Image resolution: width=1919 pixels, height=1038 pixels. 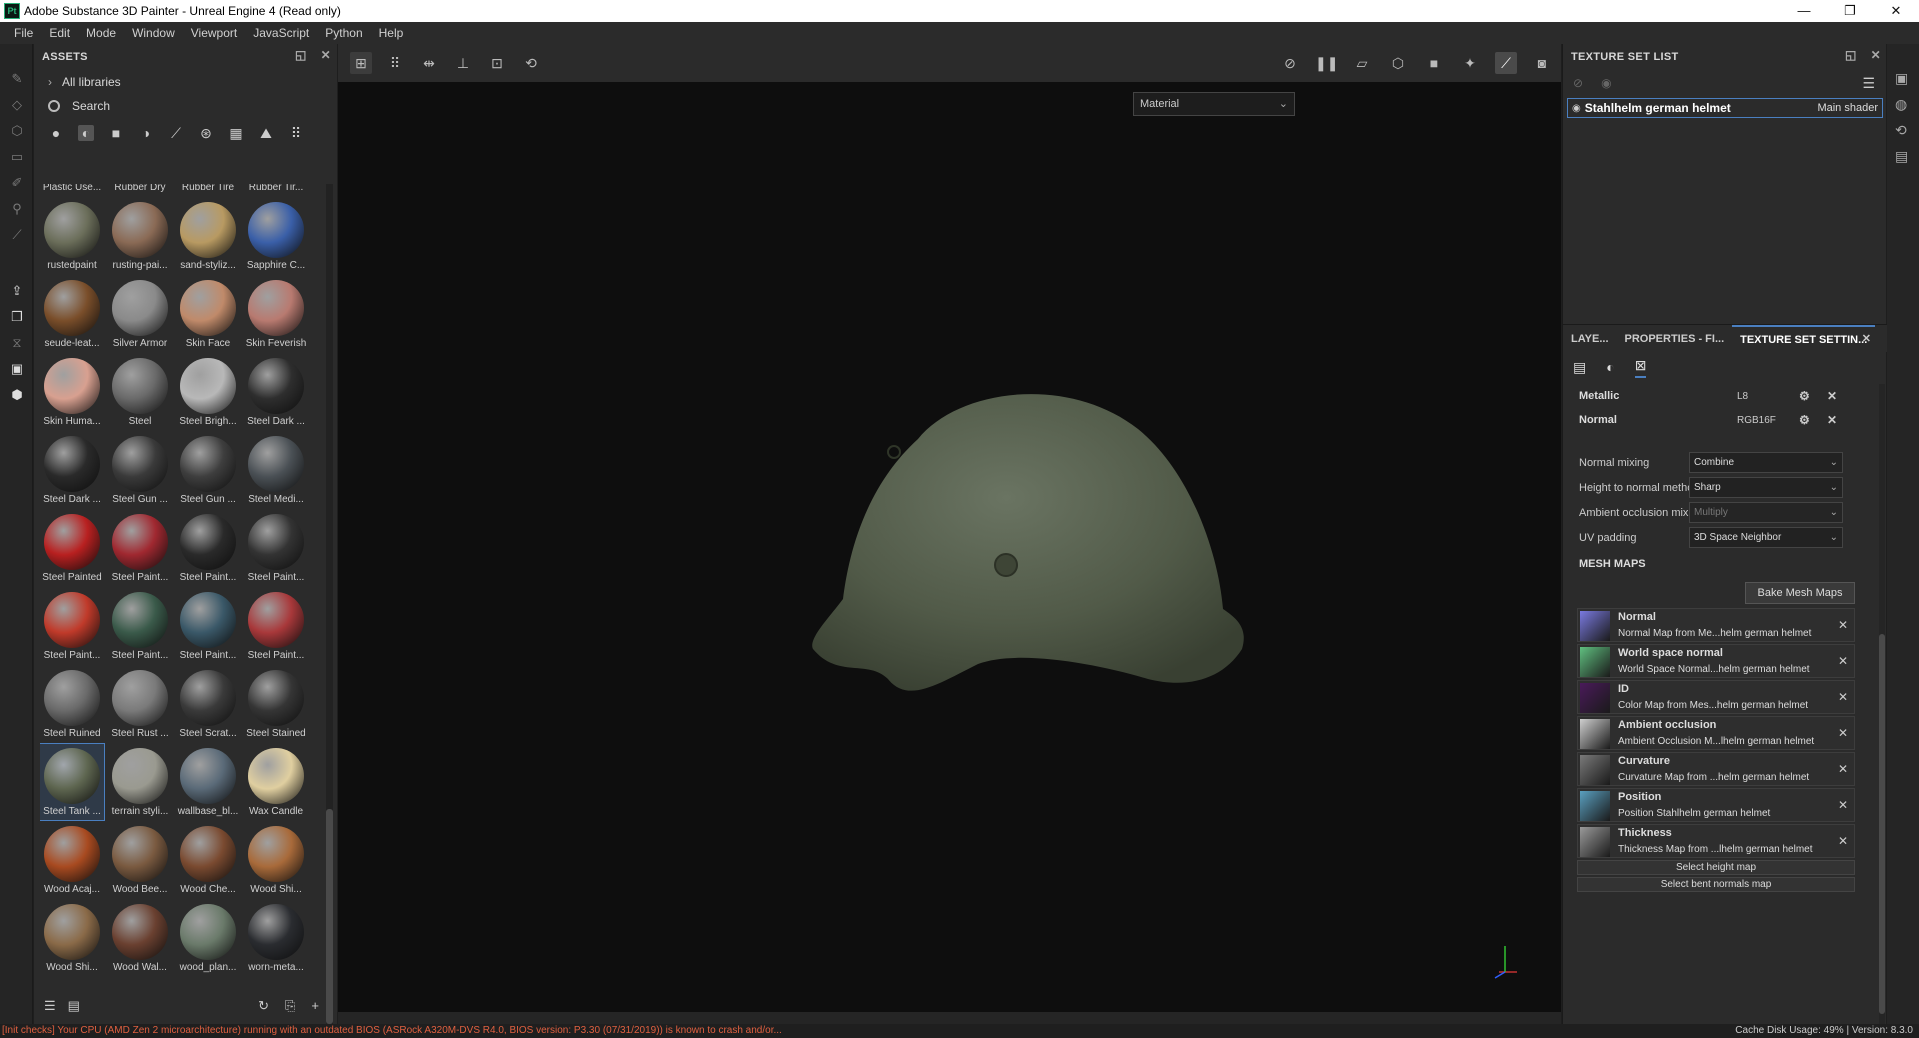 I want to click on close-button: ✕, so click(x=1896, y=11).